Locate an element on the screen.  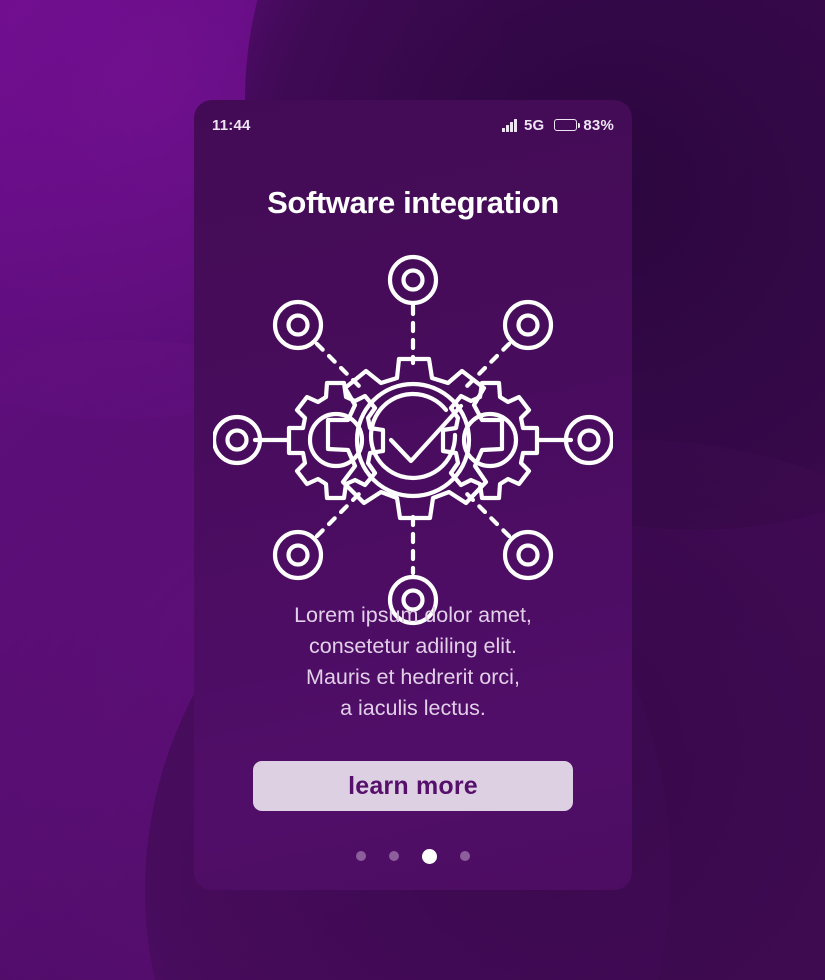
node-bottom-right is located at coordinates (528, 555).